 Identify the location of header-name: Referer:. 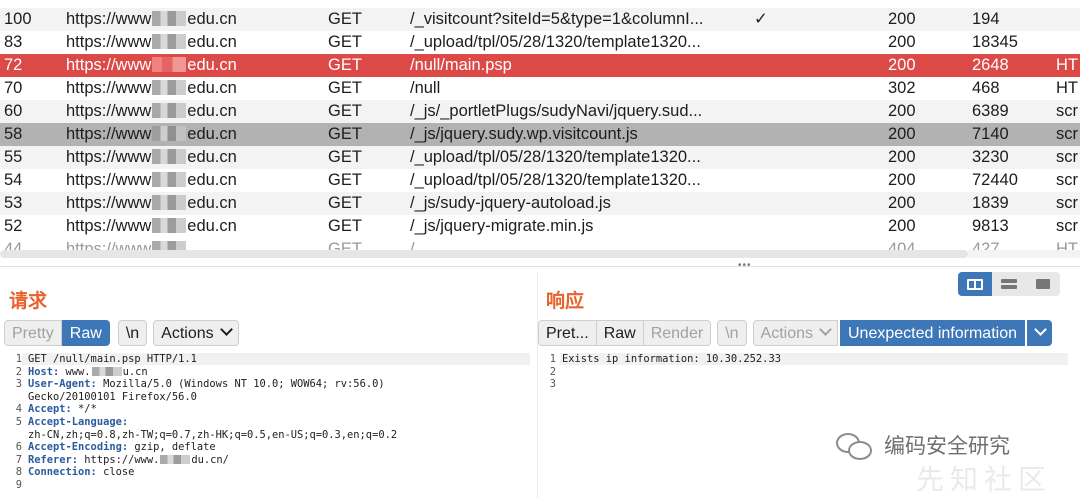
(53, 459).